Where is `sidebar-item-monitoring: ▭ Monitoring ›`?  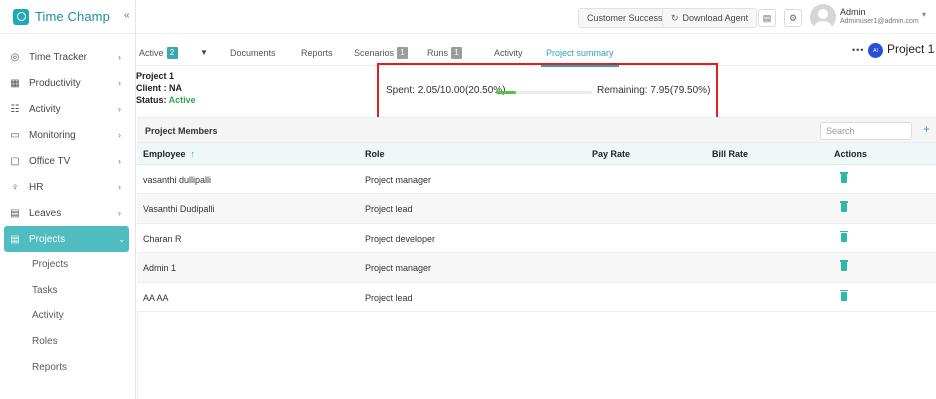
sidebar-item-monitoring: ▭ Monitoring › is located at coordinates (67, 135).